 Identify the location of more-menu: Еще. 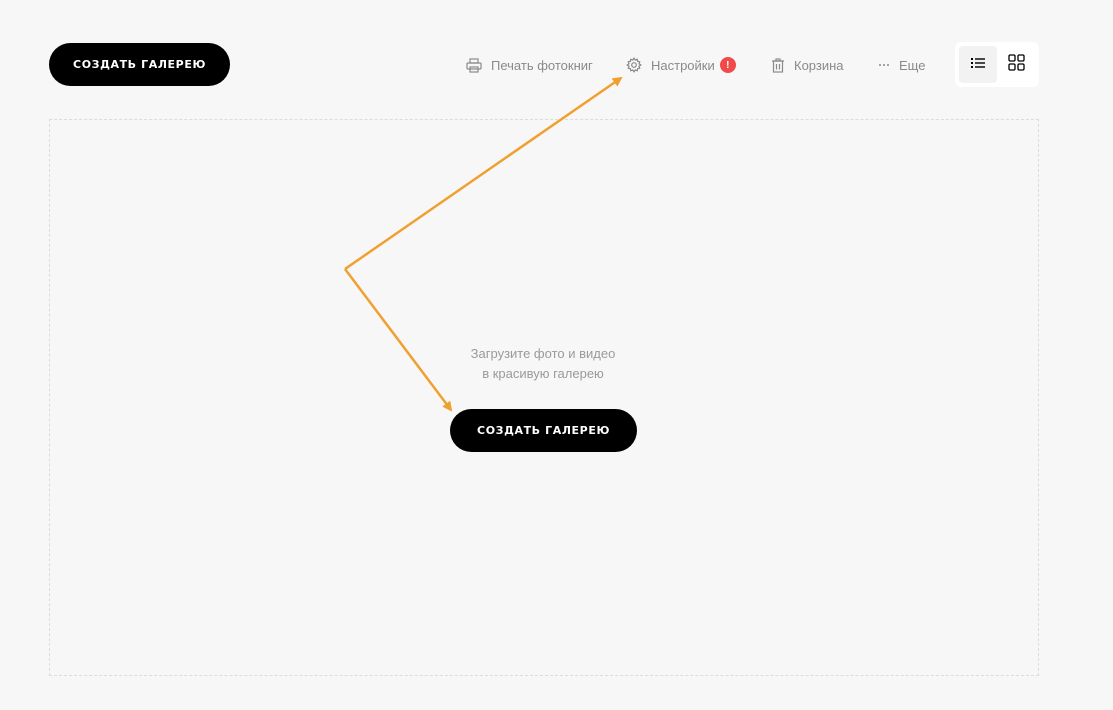
(901, 65).